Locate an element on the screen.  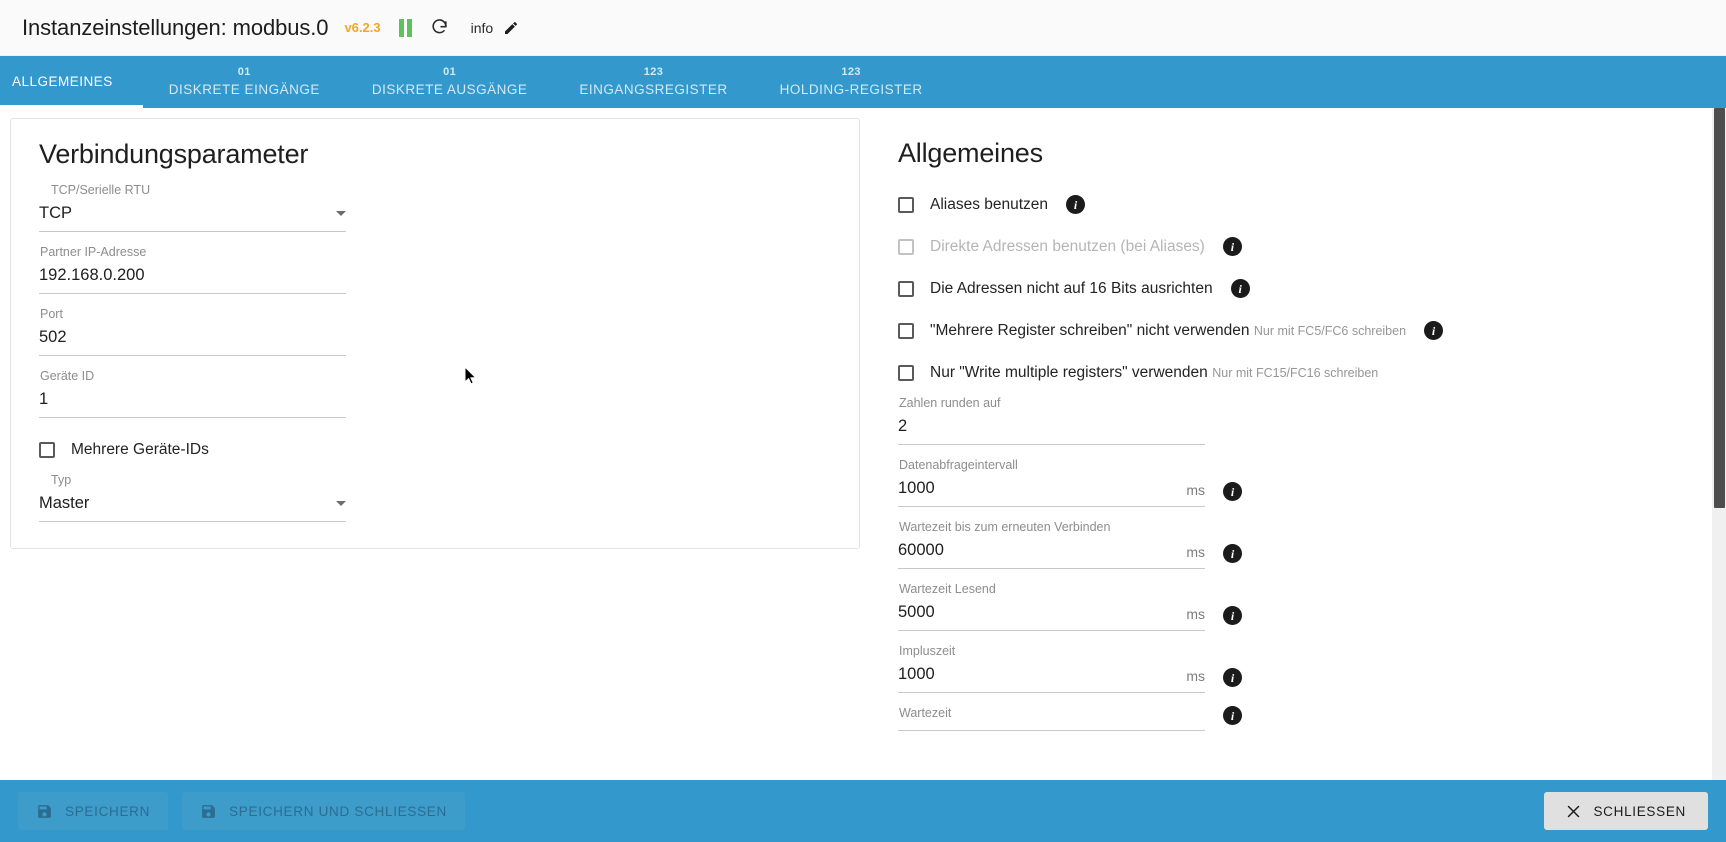
port-value: 502 is located at coordinates (53, 337).